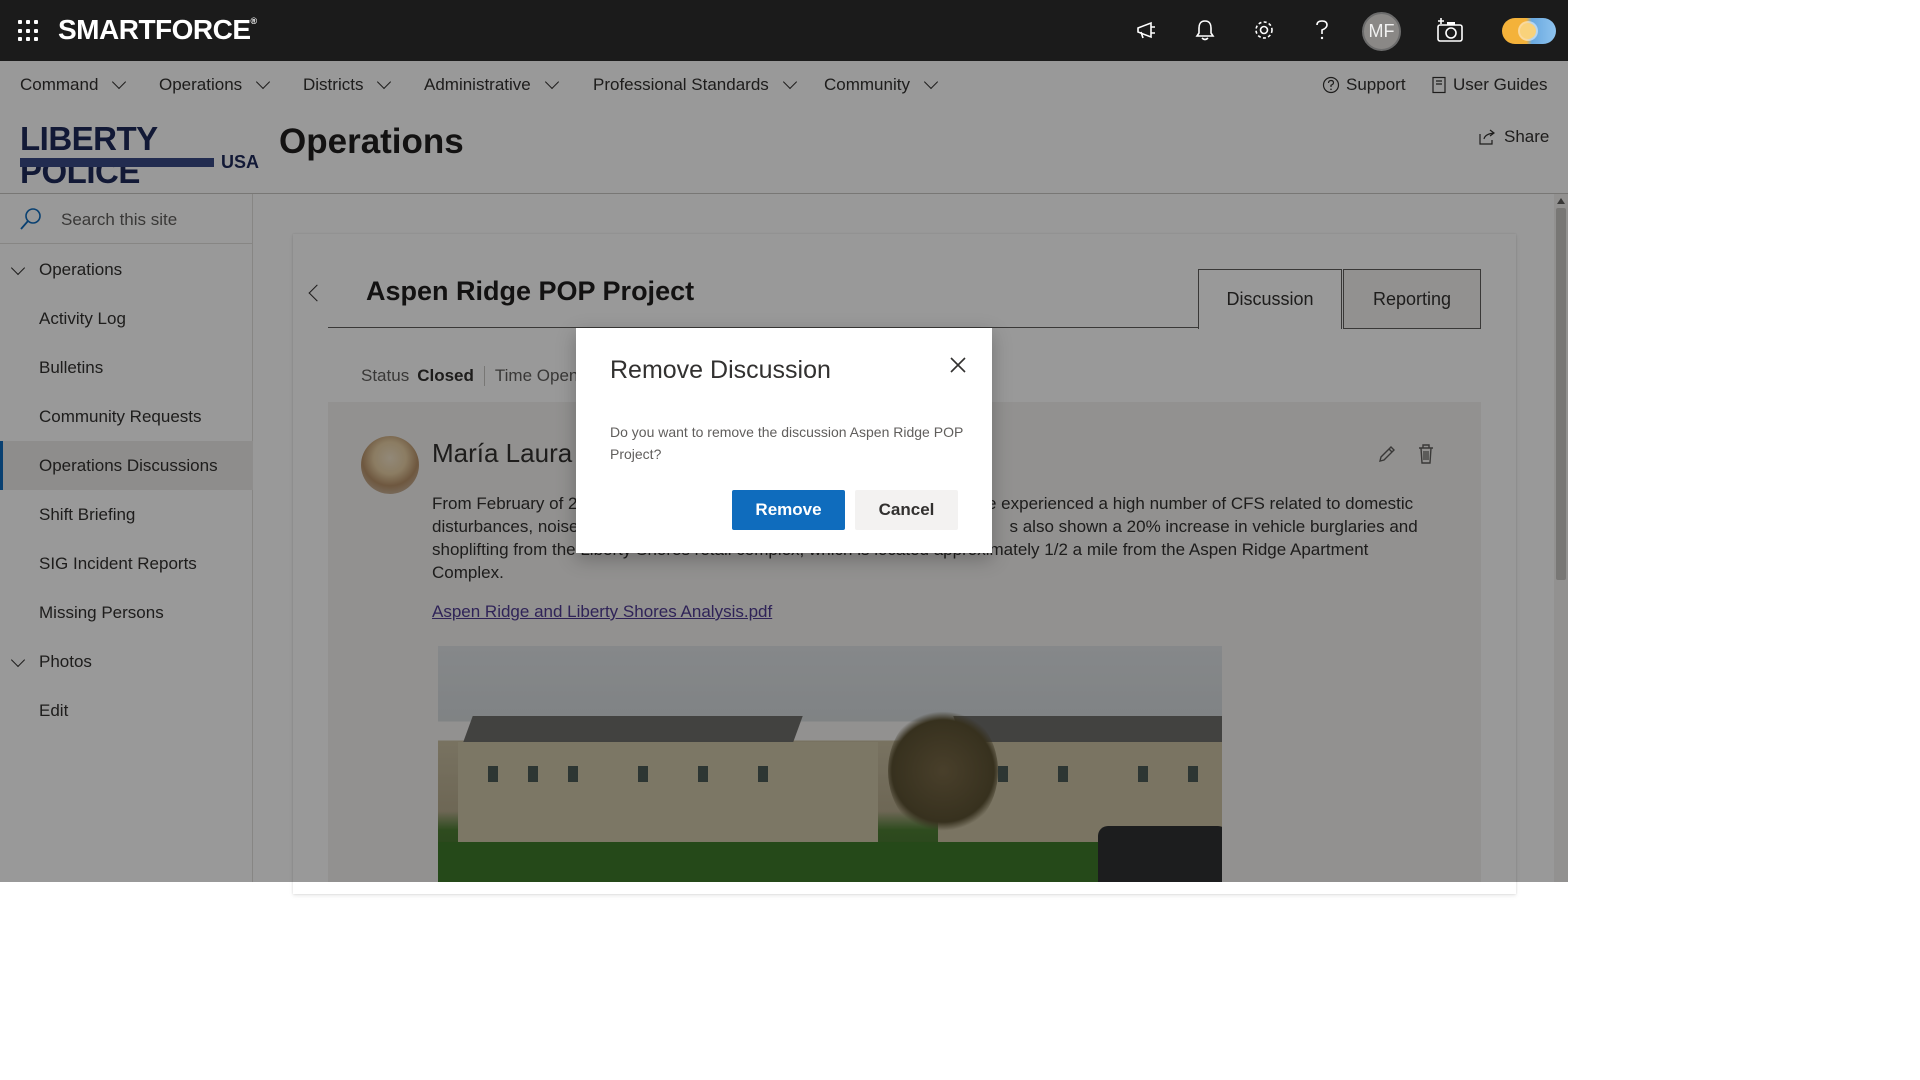 The height and width of the screenshot is (1080, 1920). I want to click on dialog-title: Remove Discussion, so click(720, 370).